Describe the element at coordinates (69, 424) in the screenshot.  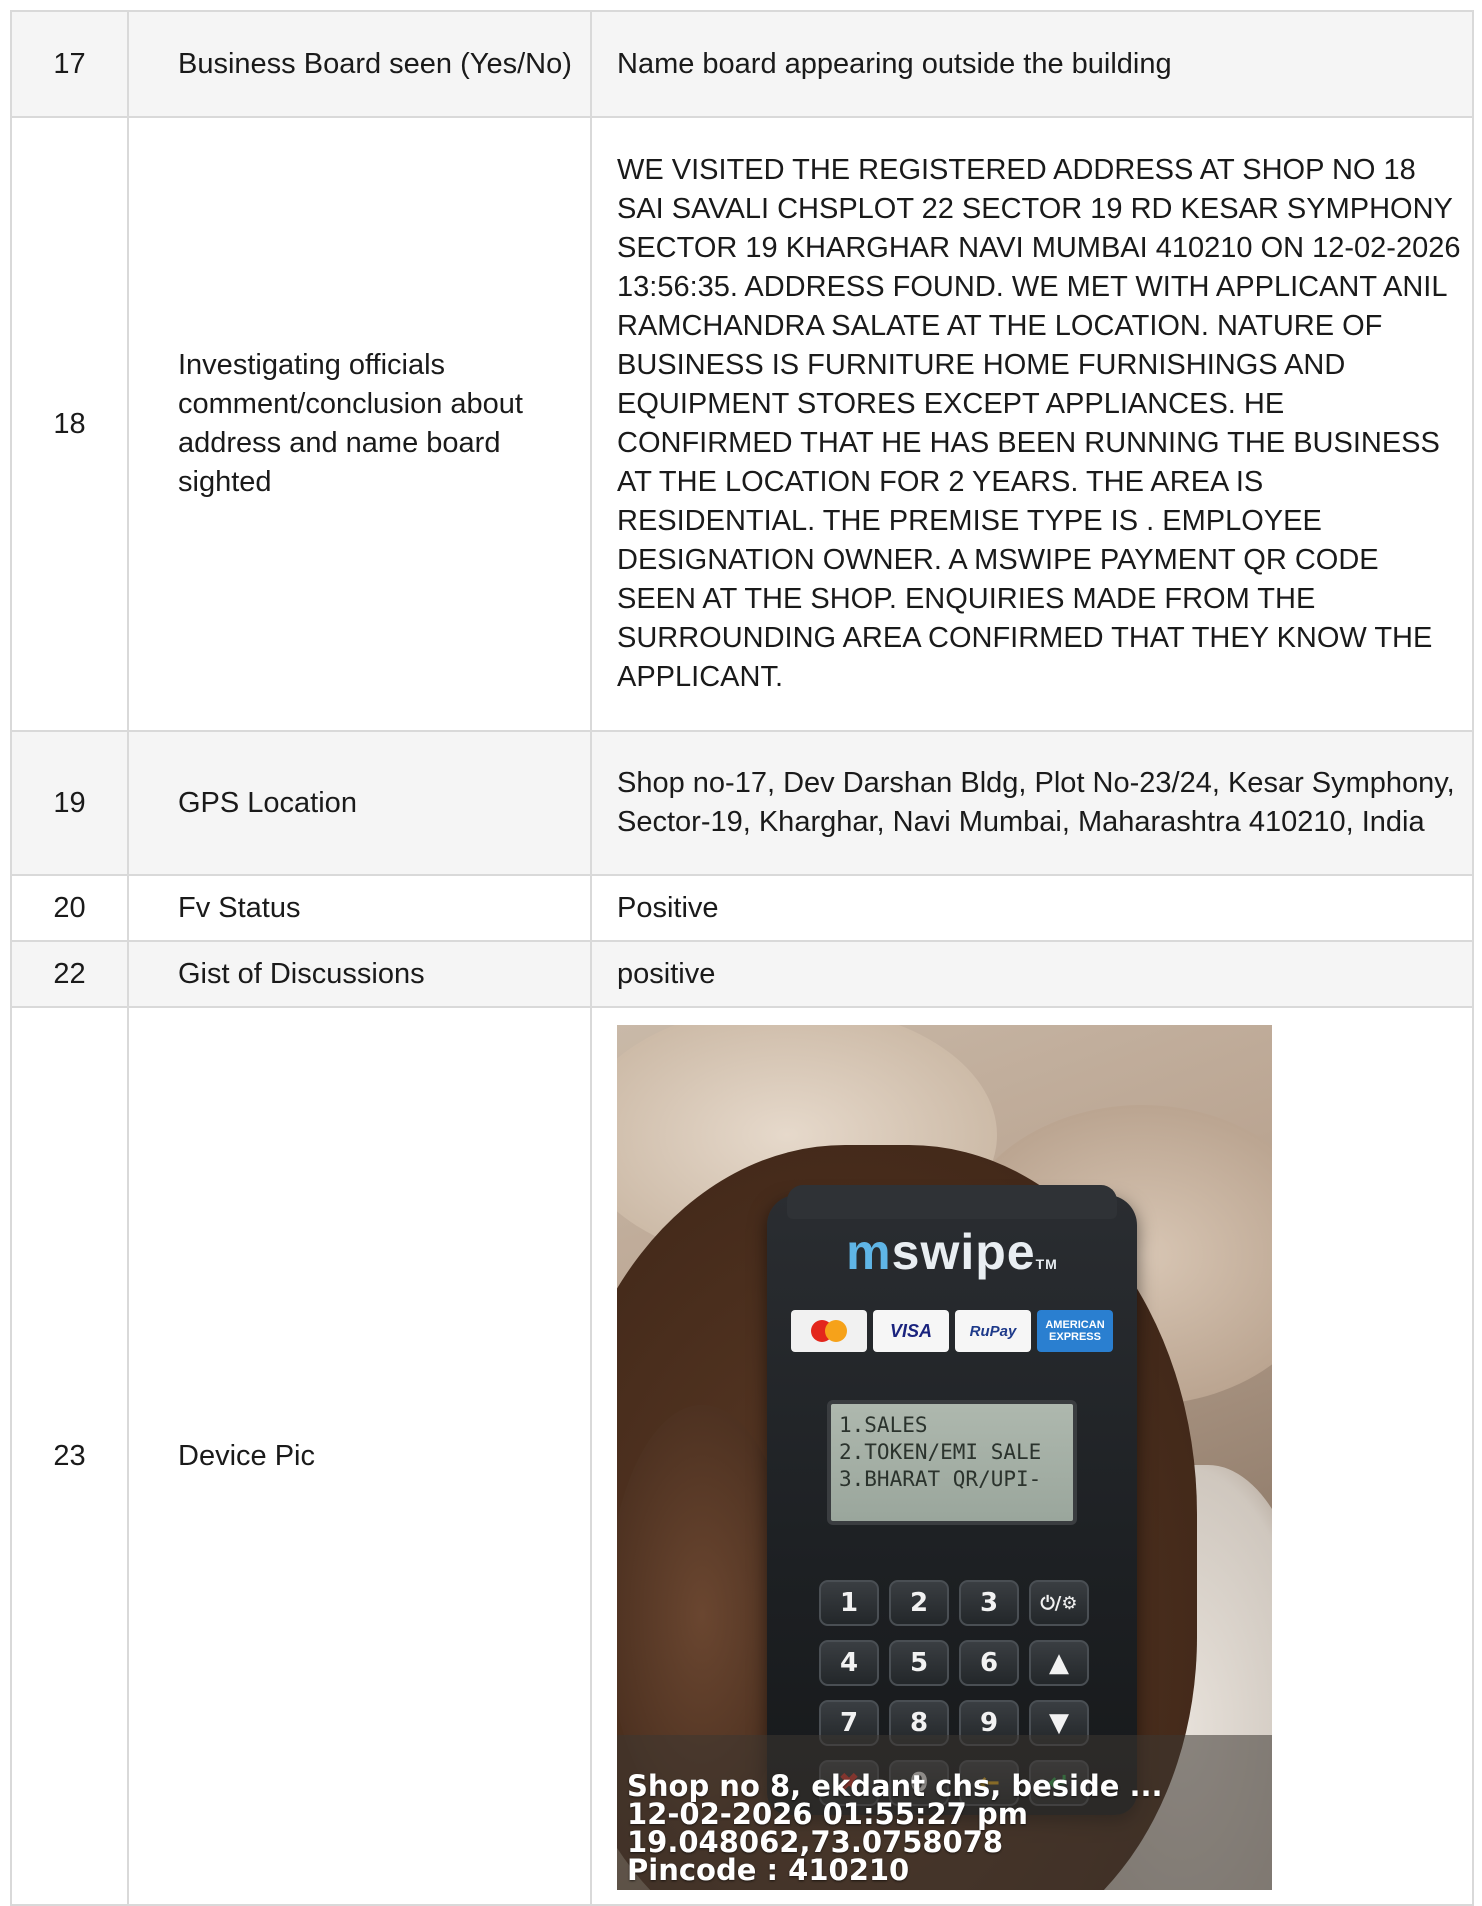
I see `row-number: 18` at that location.